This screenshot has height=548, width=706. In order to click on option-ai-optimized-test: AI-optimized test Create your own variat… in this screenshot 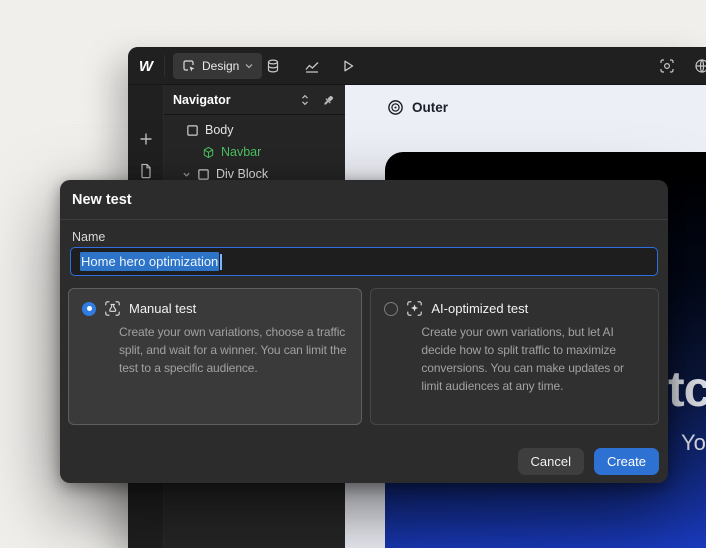, I will do `click(514, 356)`.